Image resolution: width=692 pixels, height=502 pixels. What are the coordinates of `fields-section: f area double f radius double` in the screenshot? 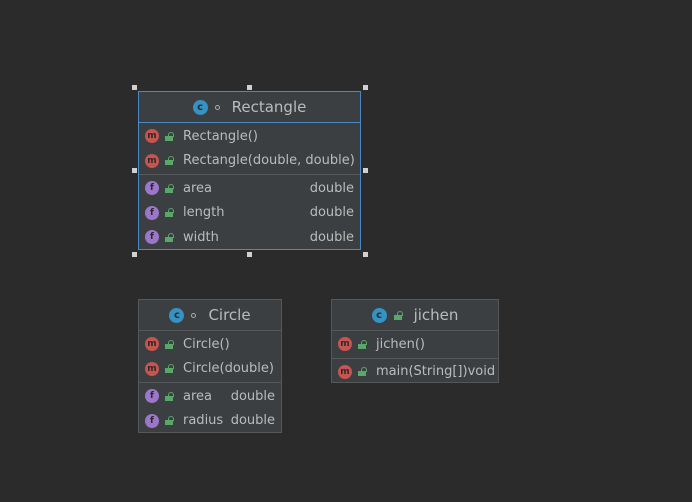 It's located at (210, 408).